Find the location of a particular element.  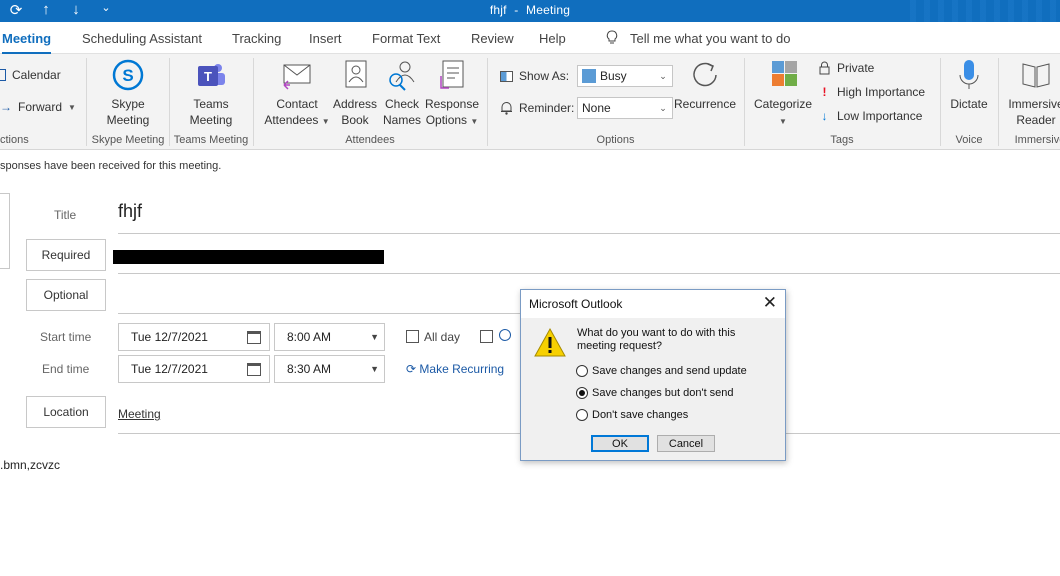

contact-attendees-button: Contact Attendees ▼ is located at coordinates (297, 94).